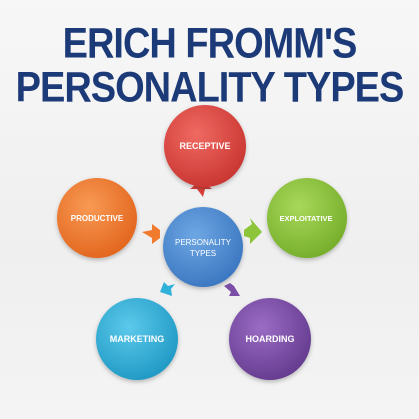 The image size is (419, 419). I want to click on node-productive: PRODUCTIVE, so click(97, 218).